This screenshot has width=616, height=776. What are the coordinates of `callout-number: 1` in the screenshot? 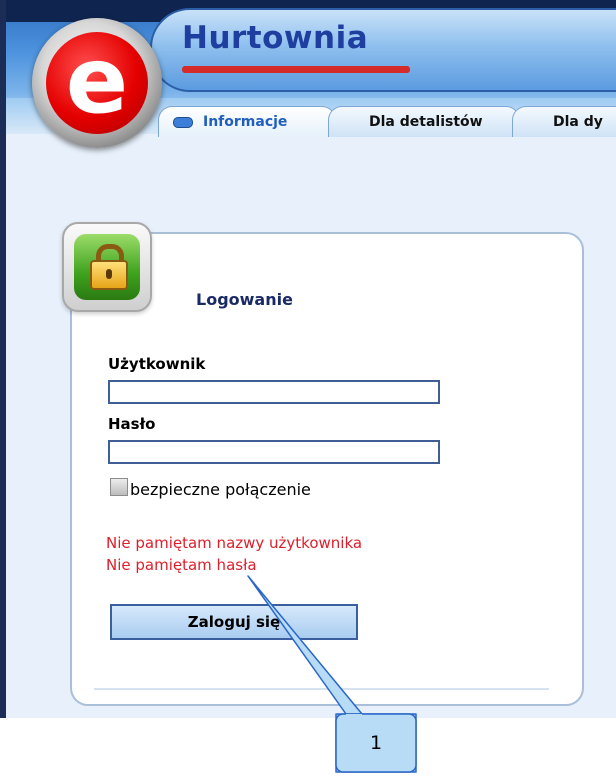 It's located at (376, 743).